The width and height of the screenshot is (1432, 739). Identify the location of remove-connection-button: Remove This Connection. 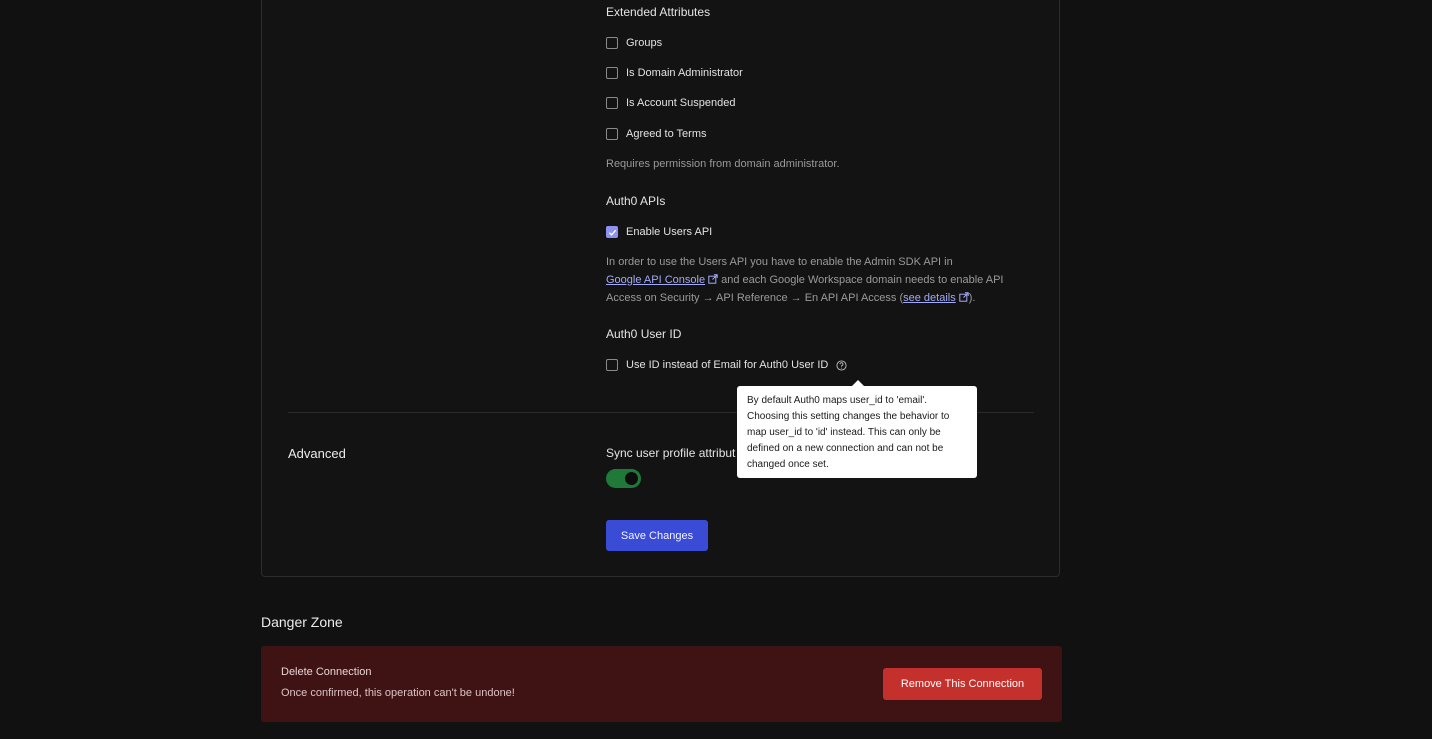
(962, 684).